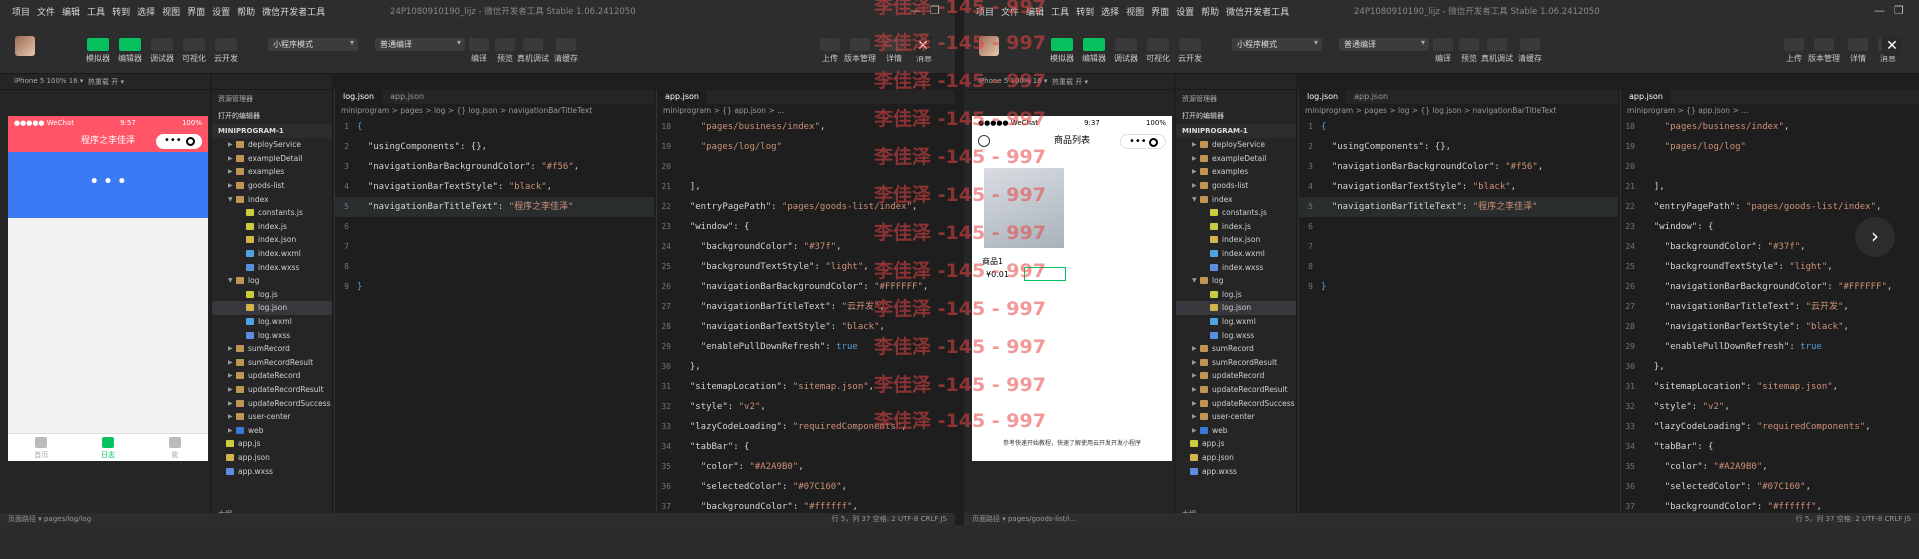 The image size is (1919, 559). I want to click on tab-me: 我, so click(174, 447).